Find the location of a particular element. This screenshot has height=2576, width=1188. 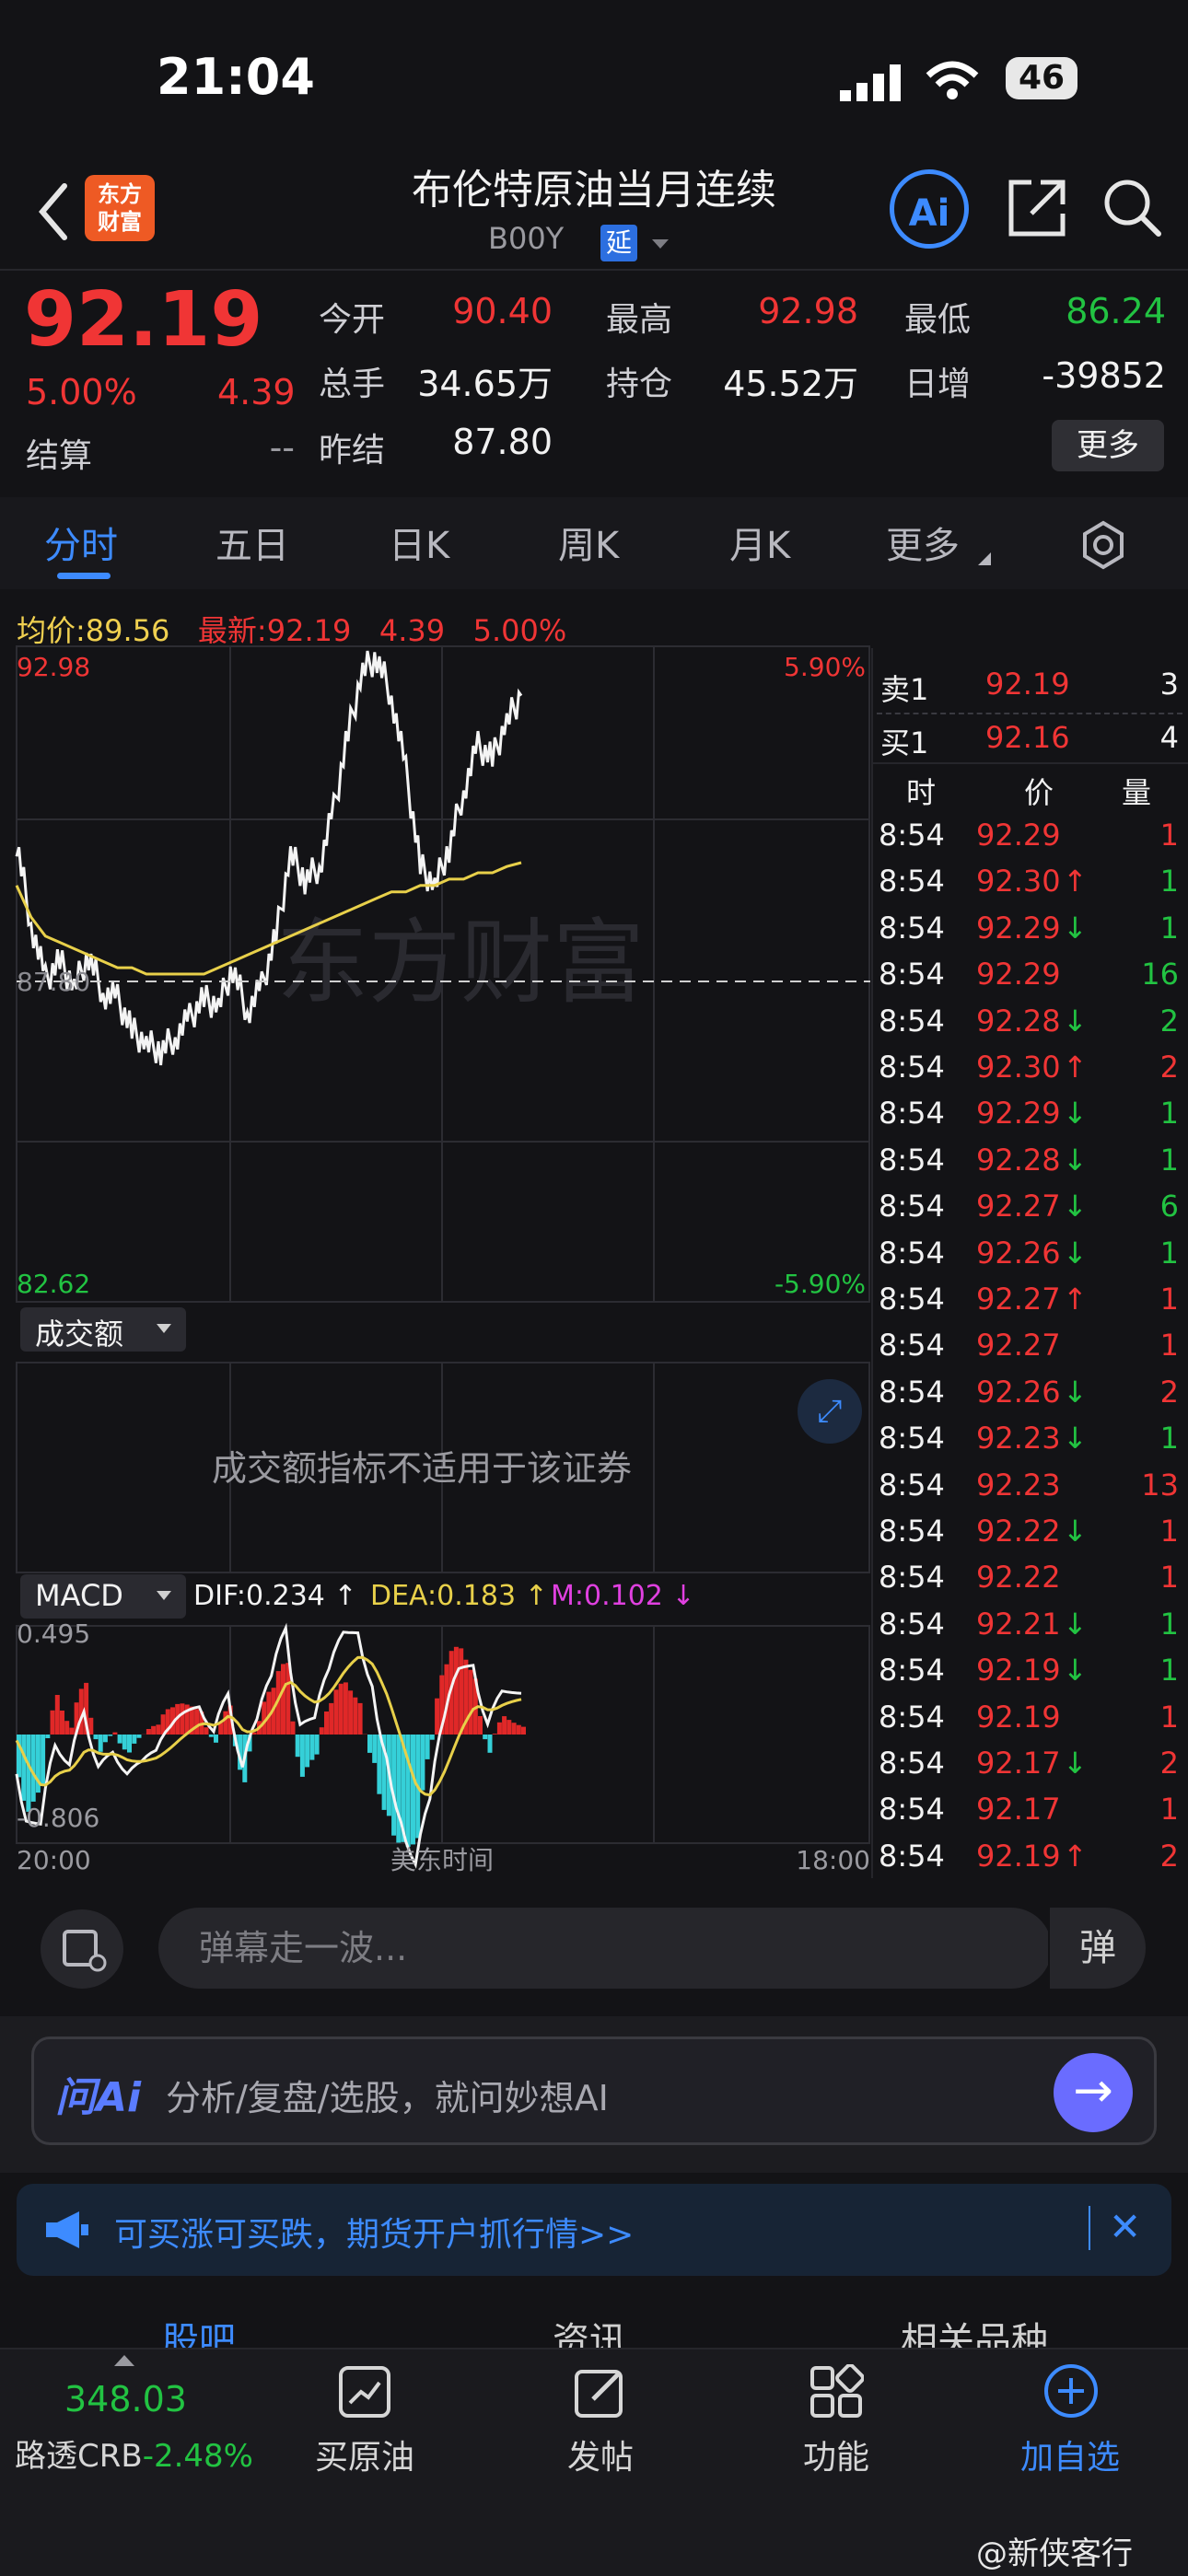

tick-price: 92.30 is located at coordinates (1019, 881).